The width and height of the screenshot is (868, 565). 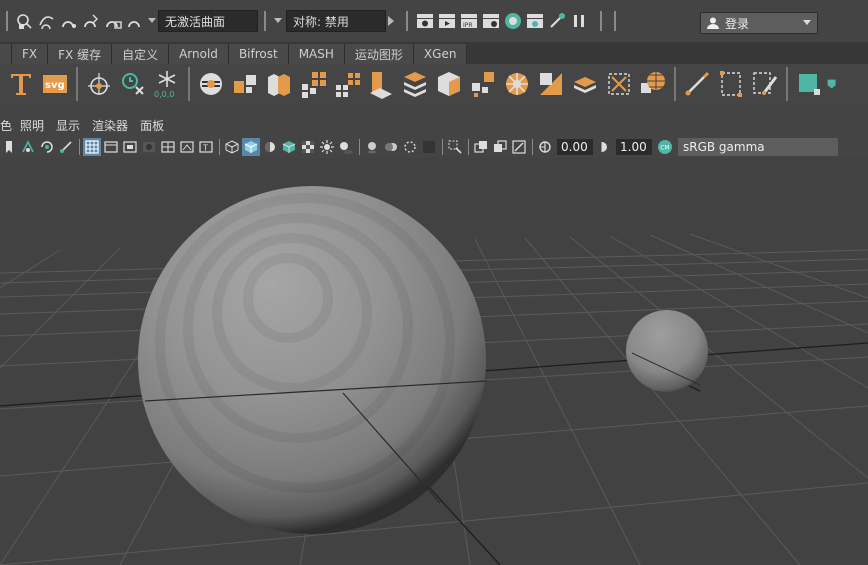 I want to click on bounding-box-select-icon, so click(x=731, y=84).